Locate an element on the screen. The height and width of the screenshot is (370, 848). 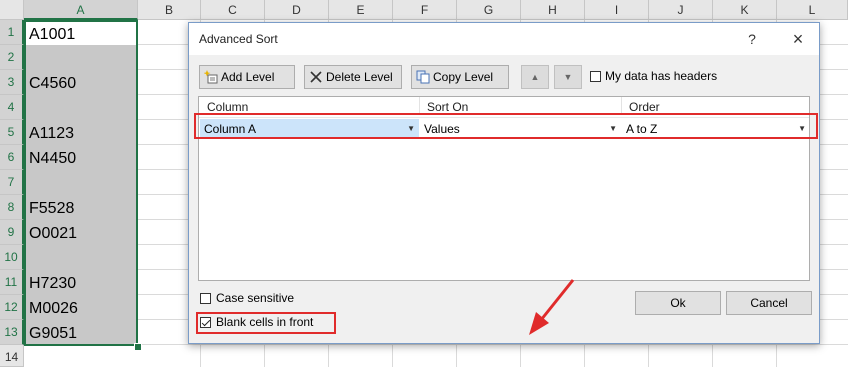
copy-level-button: Copy Level is located at coordinates (460, 77).